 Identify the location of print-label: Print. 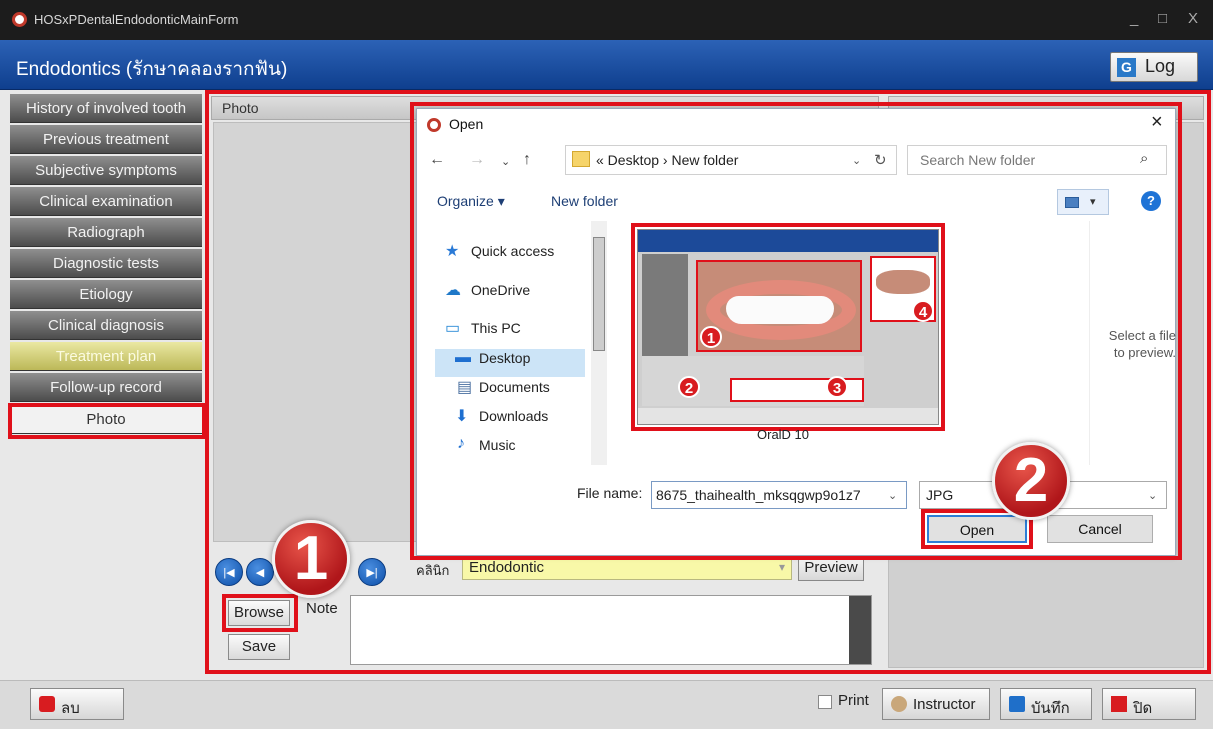
(853, 700).